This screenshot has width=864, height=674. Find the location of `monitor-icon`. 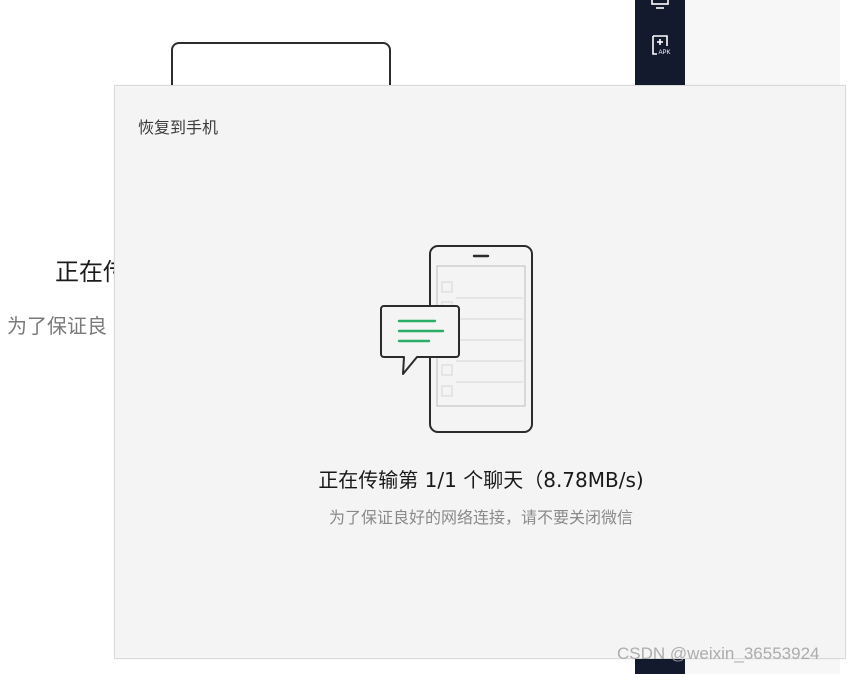

monitor-icon is located at coordinates (660, 7).